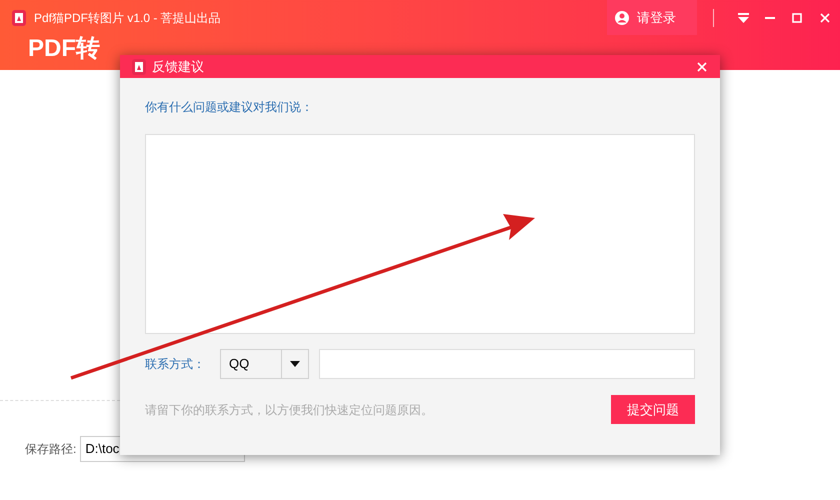 The width and height of the screenshot is (840, 500). What do you see at coordinates (175, 364) in the screenshot?
I see `contact-label: 联系方式：` at bounding box center [175, 364].